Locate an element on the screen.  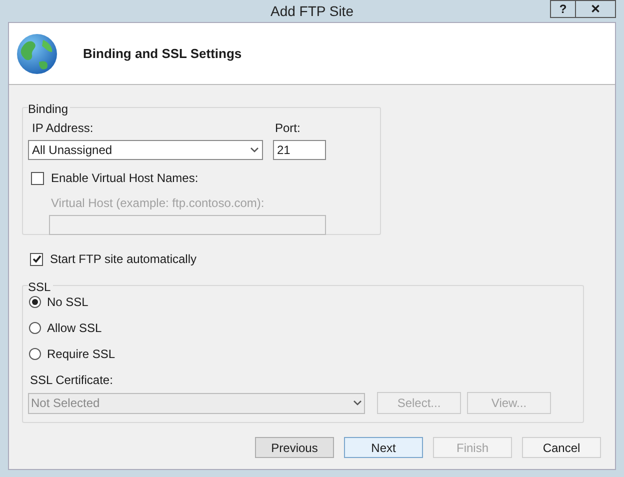
radio-label: No SSL is located at coordinates (67, 302).